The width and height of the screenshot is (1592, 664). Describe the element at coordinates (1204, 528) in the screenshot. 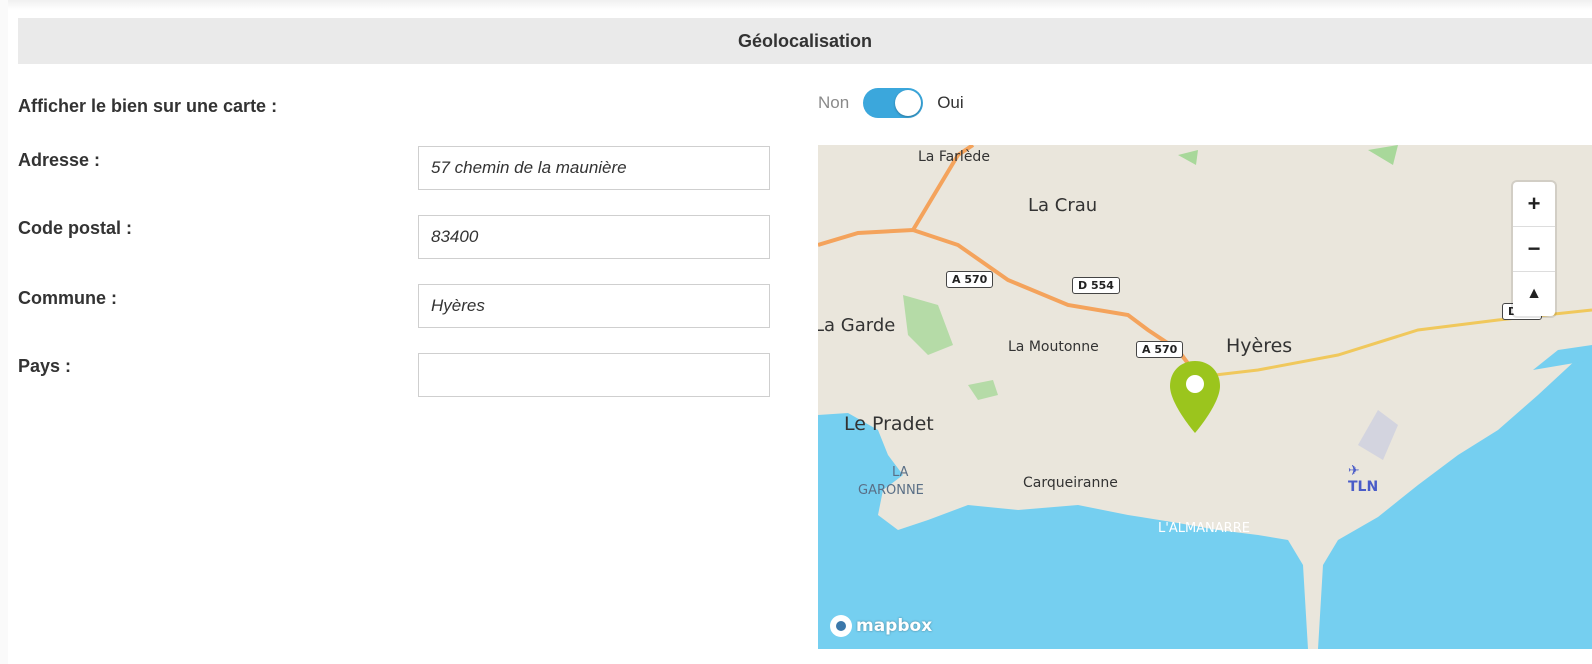

I see `place-lalmanarre: L'ALMANARRE` at that location.